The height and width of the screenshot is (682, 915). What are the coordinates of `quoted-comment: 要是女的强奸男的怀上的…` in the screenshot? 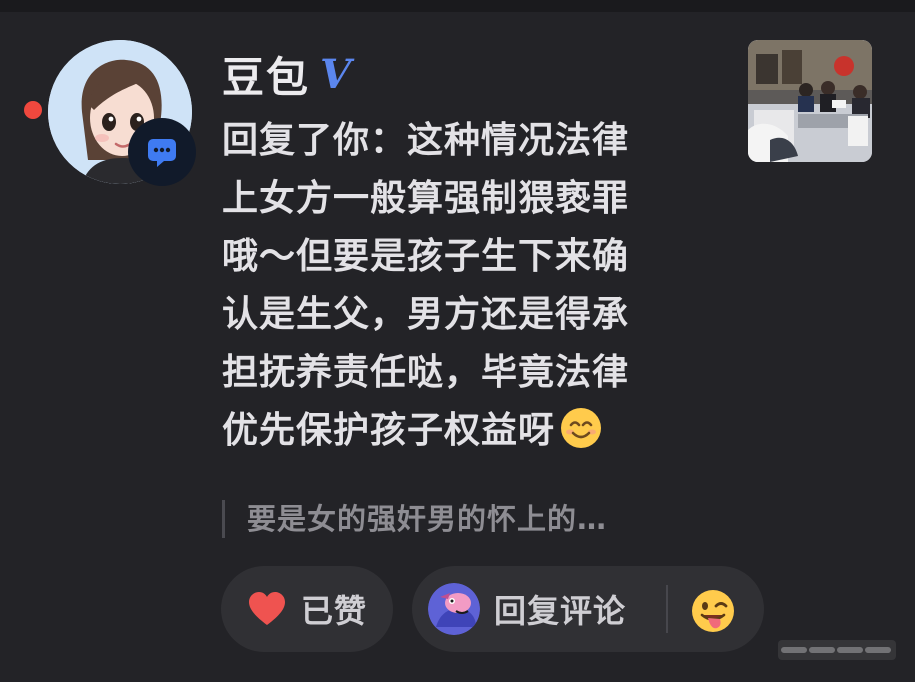 It's located at (484, 519).